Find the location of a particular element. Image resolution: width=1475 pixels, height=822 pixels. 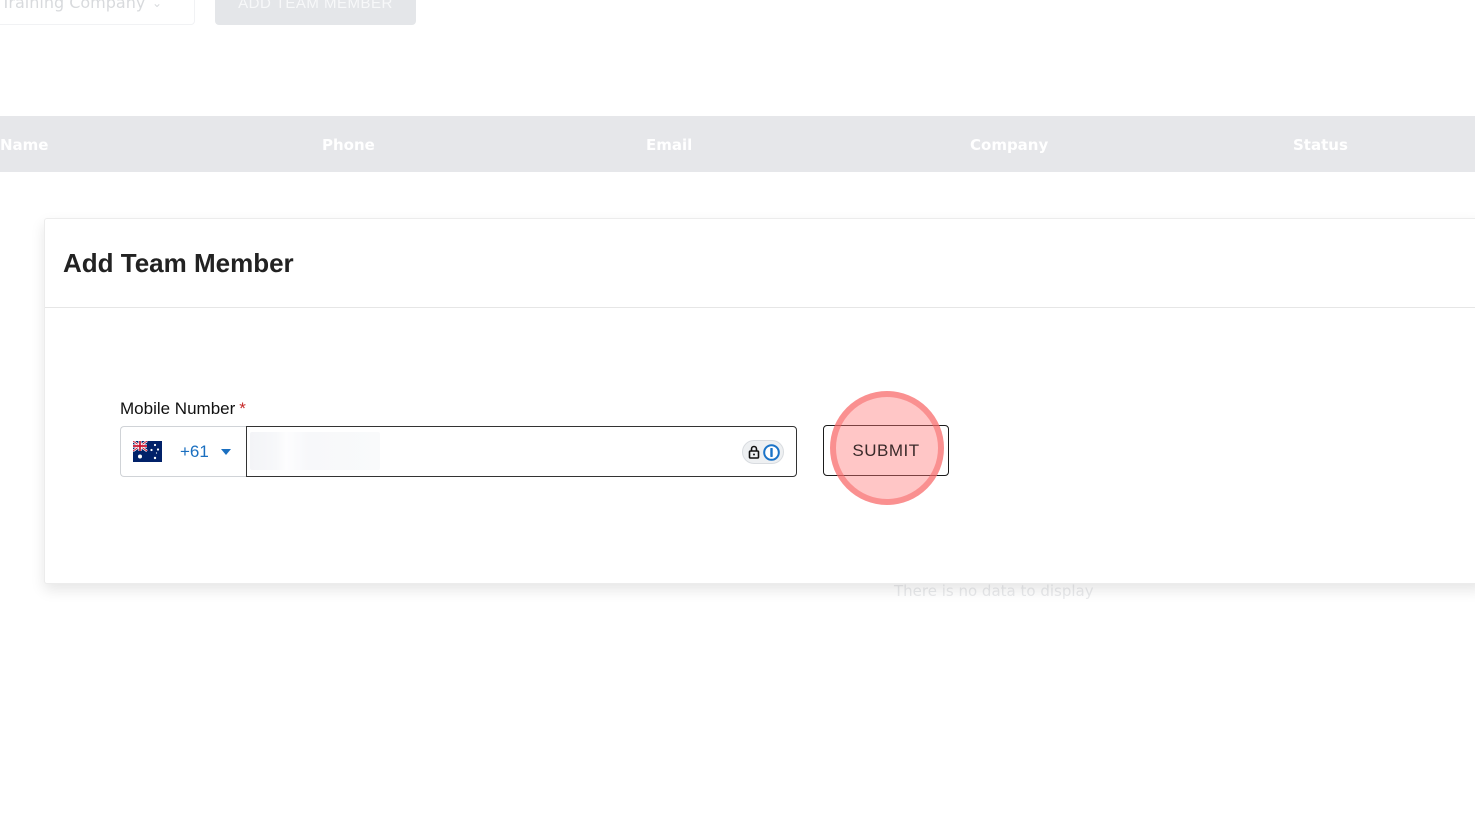

company-select: Training Company ⌄ is located at coordinates (97, 12).